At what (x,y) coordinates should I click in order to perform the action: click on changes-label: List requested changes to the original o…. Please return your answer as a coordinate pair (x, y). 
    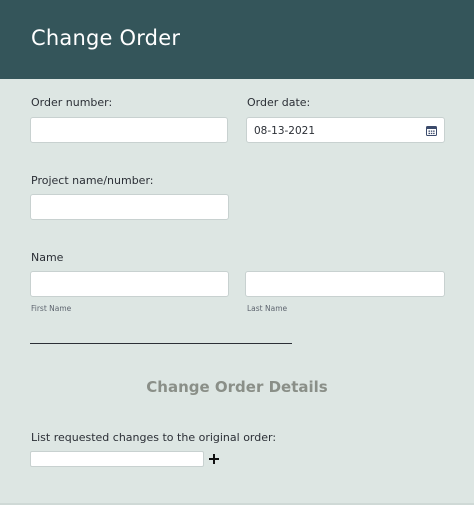
    Looking at the image, I should click on (154, 437).